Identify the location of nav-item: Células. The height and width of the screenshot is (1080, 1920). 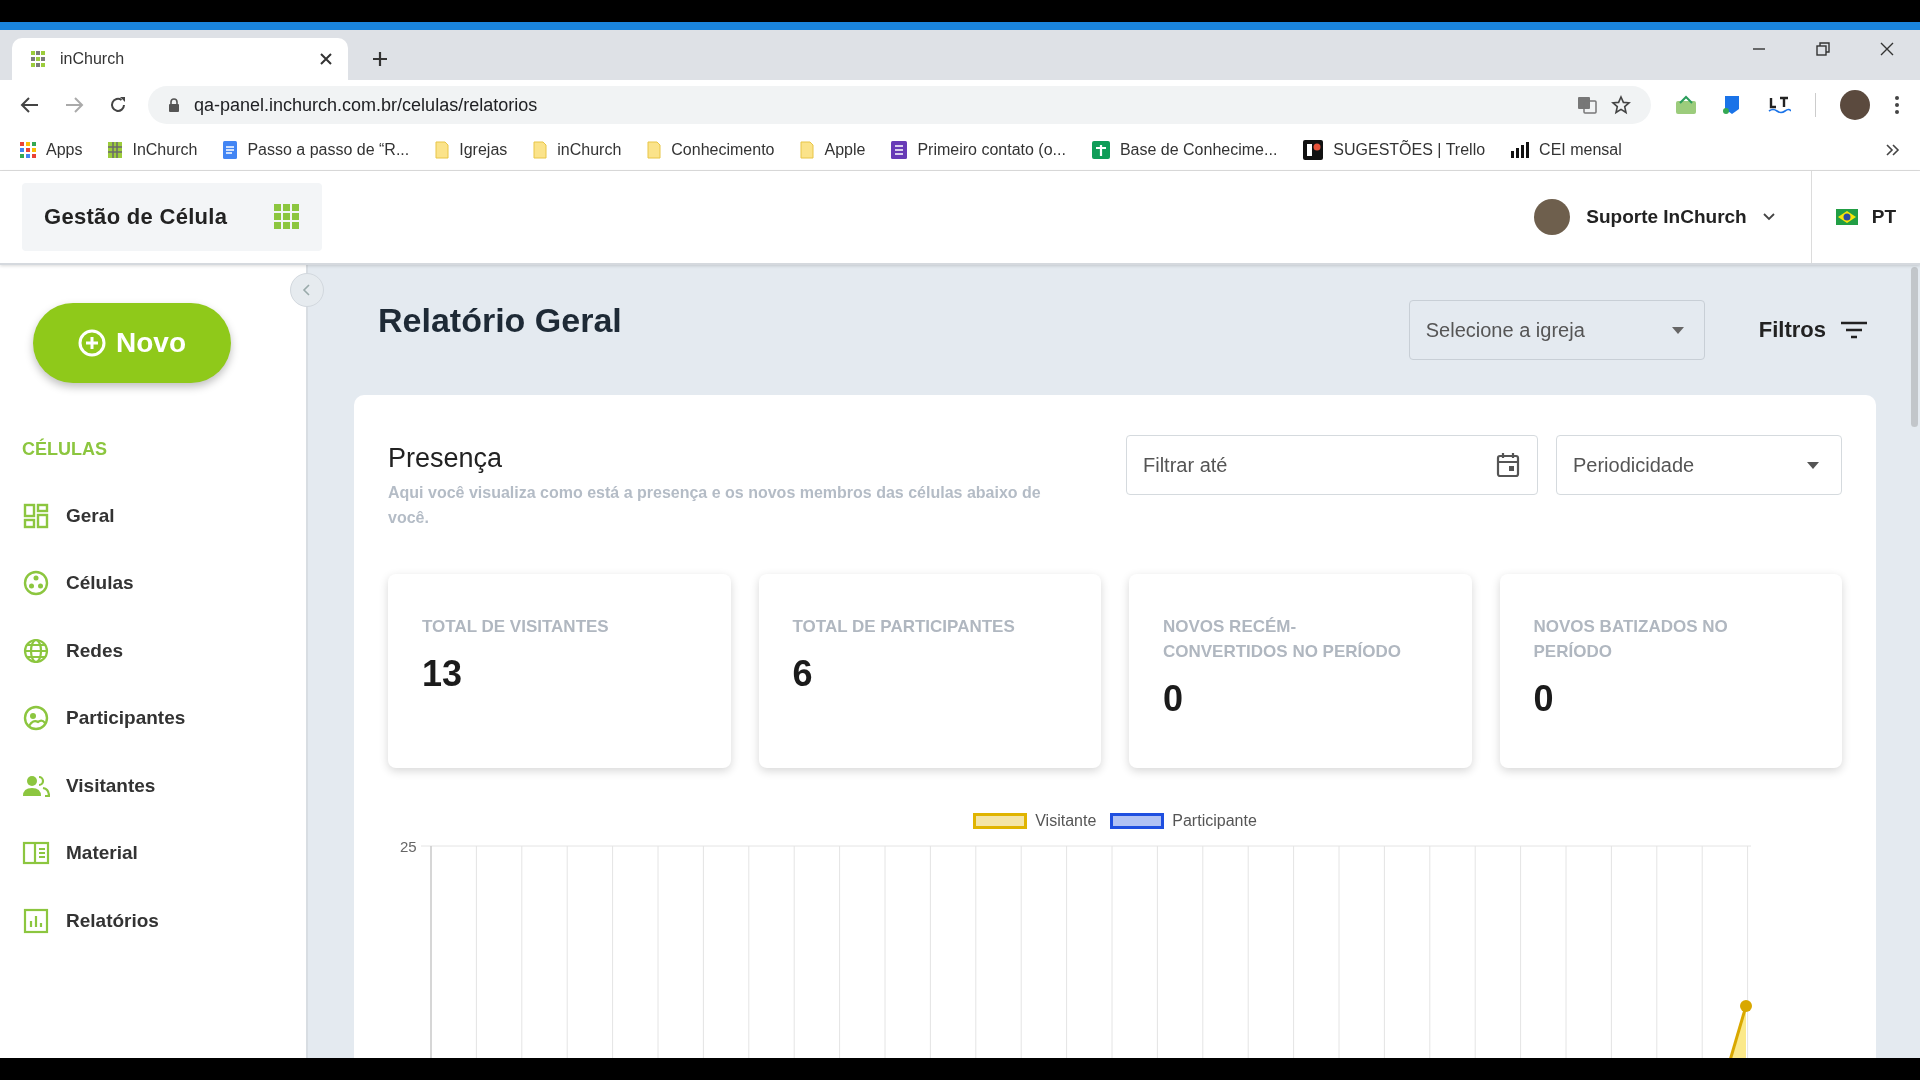
(153, 583).